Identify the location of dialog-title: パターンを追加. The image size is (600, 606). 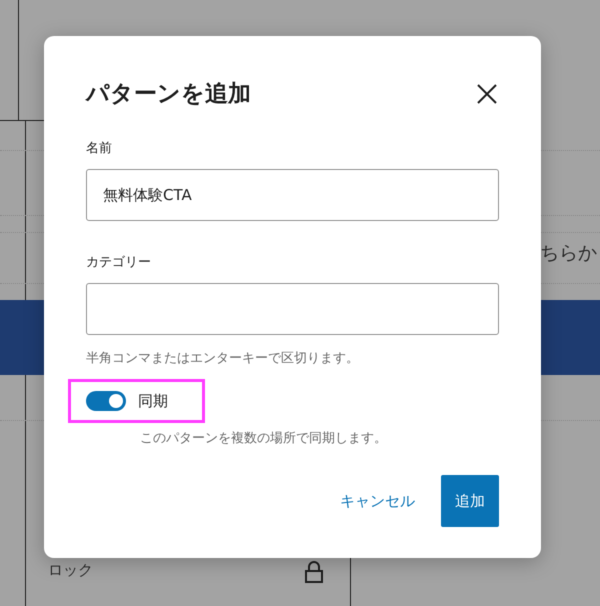
(168, 94).